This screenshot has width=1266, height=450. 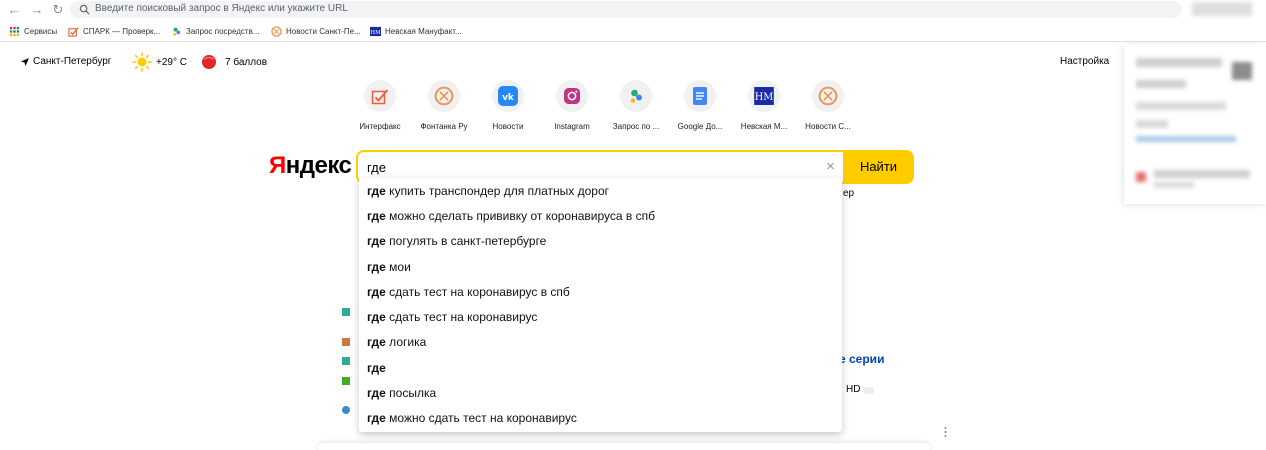 What do you see at coordinates (25, 61) in the screenshot?
I see `location-arrow-icon` at bounding box center [25, 61].